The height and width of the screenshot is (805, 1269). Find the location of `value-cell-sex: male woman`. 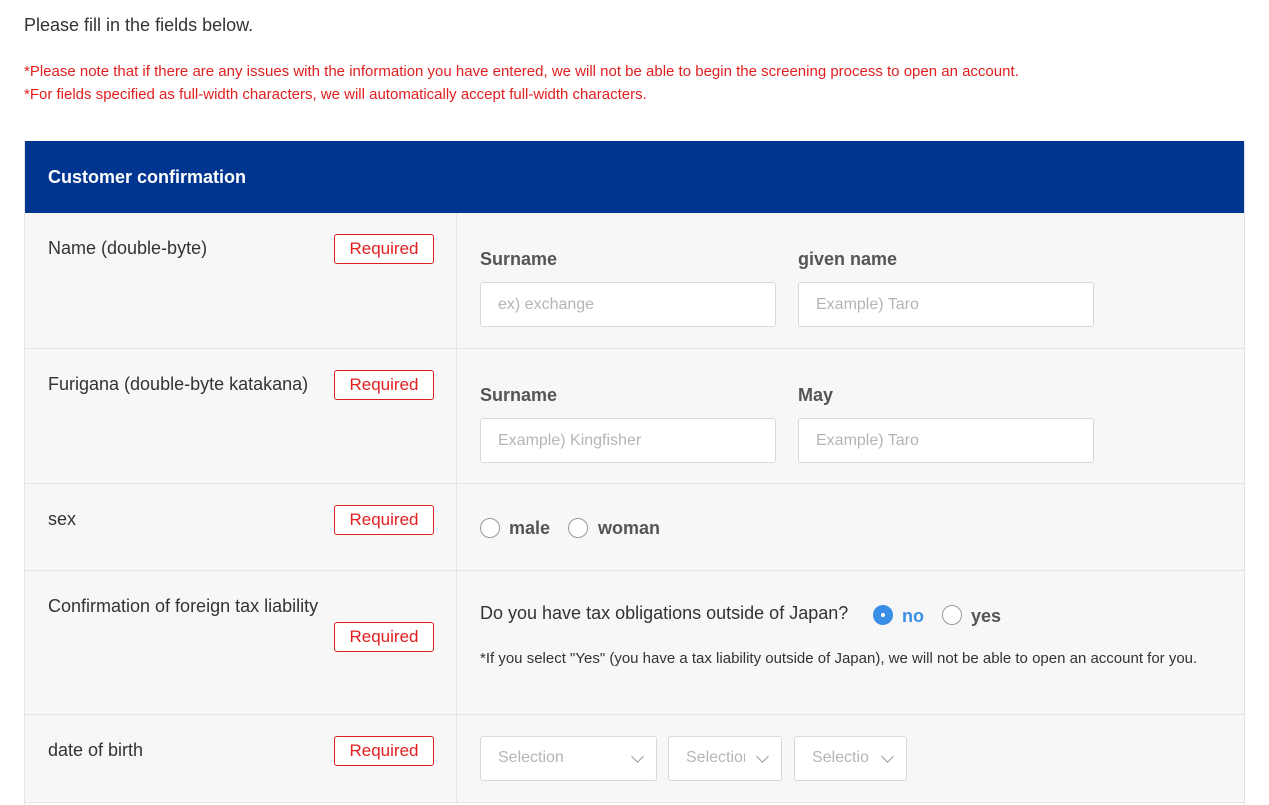

value-cell-sex: male woman is located at coordinates (850, 527).